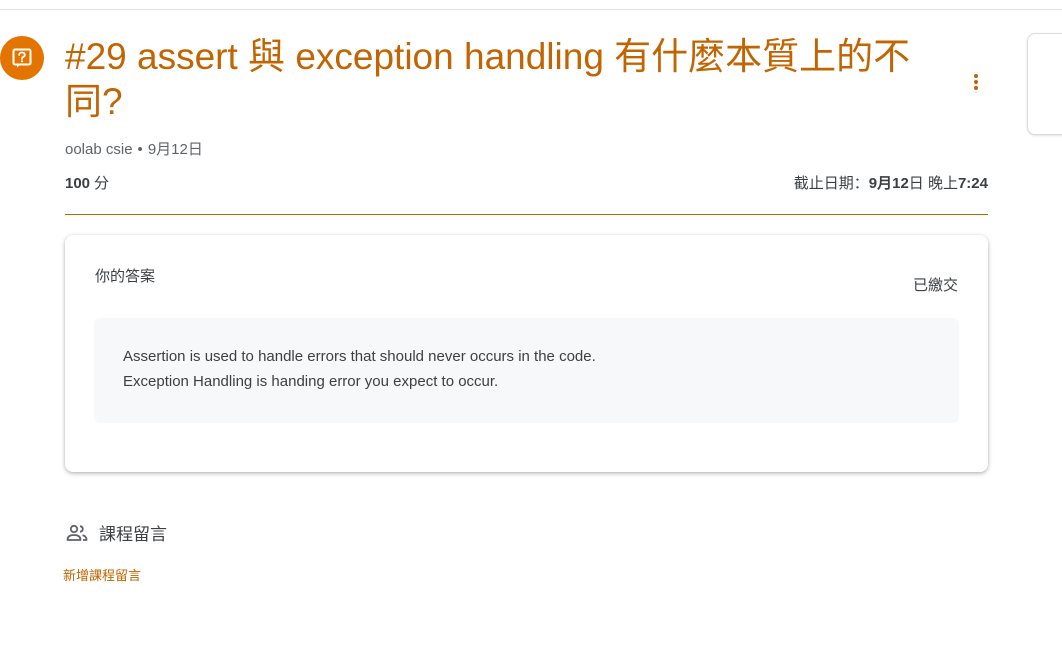  I want to click on question-assignment-icon, so click(22, 58).